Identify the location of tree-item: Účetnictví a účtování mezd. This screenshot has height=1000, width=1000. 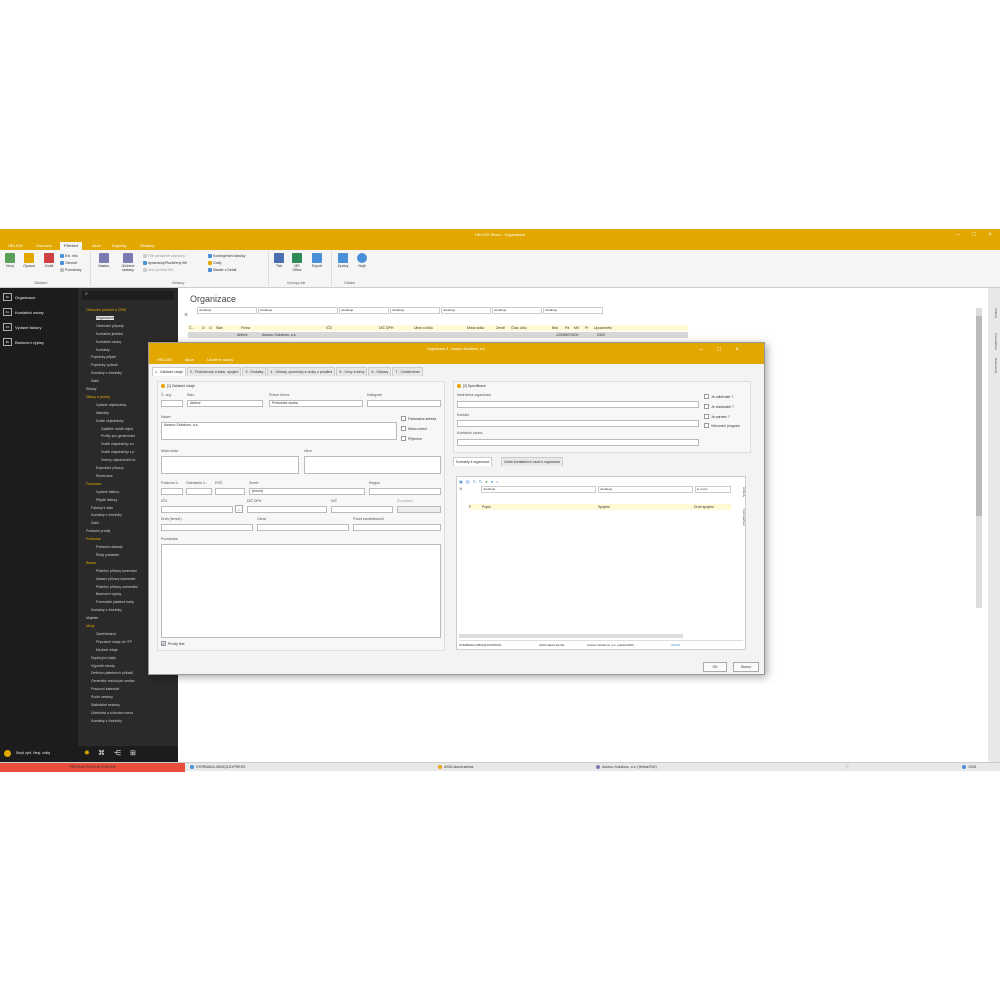
(112, 713).